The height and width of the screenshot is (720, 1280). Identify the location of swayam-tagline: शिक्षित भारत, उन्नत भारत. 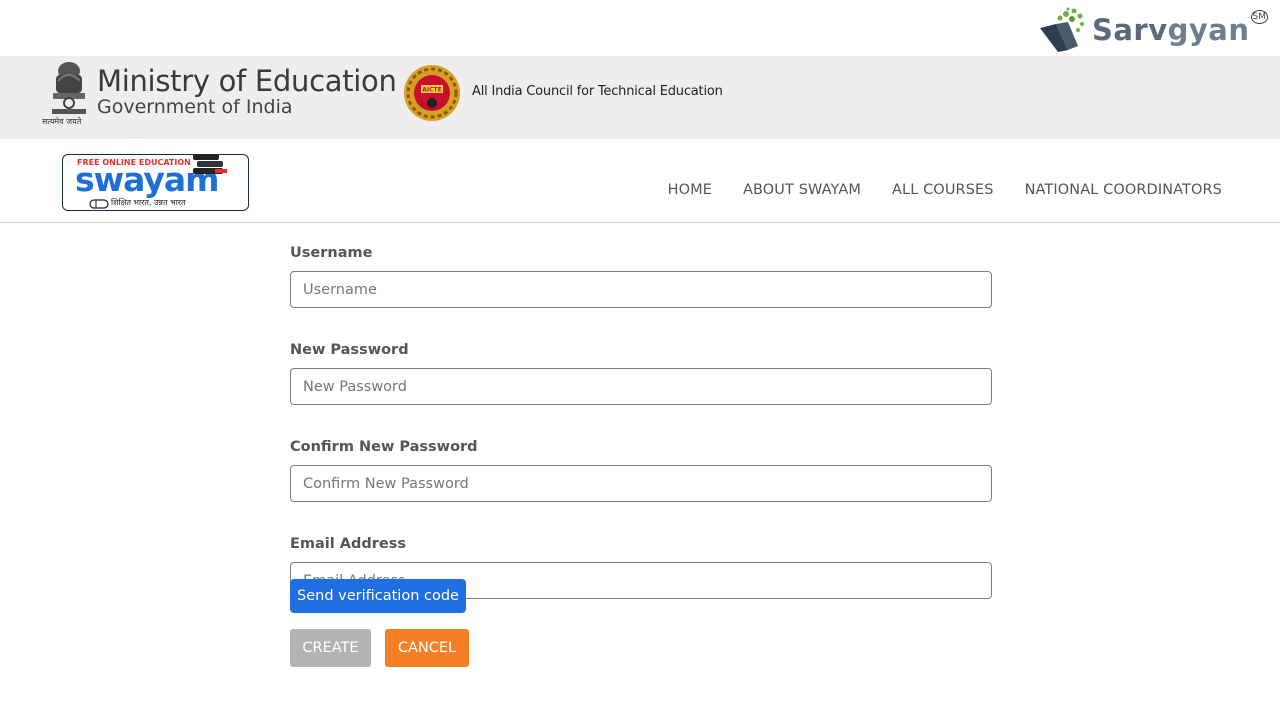
(148, 202).